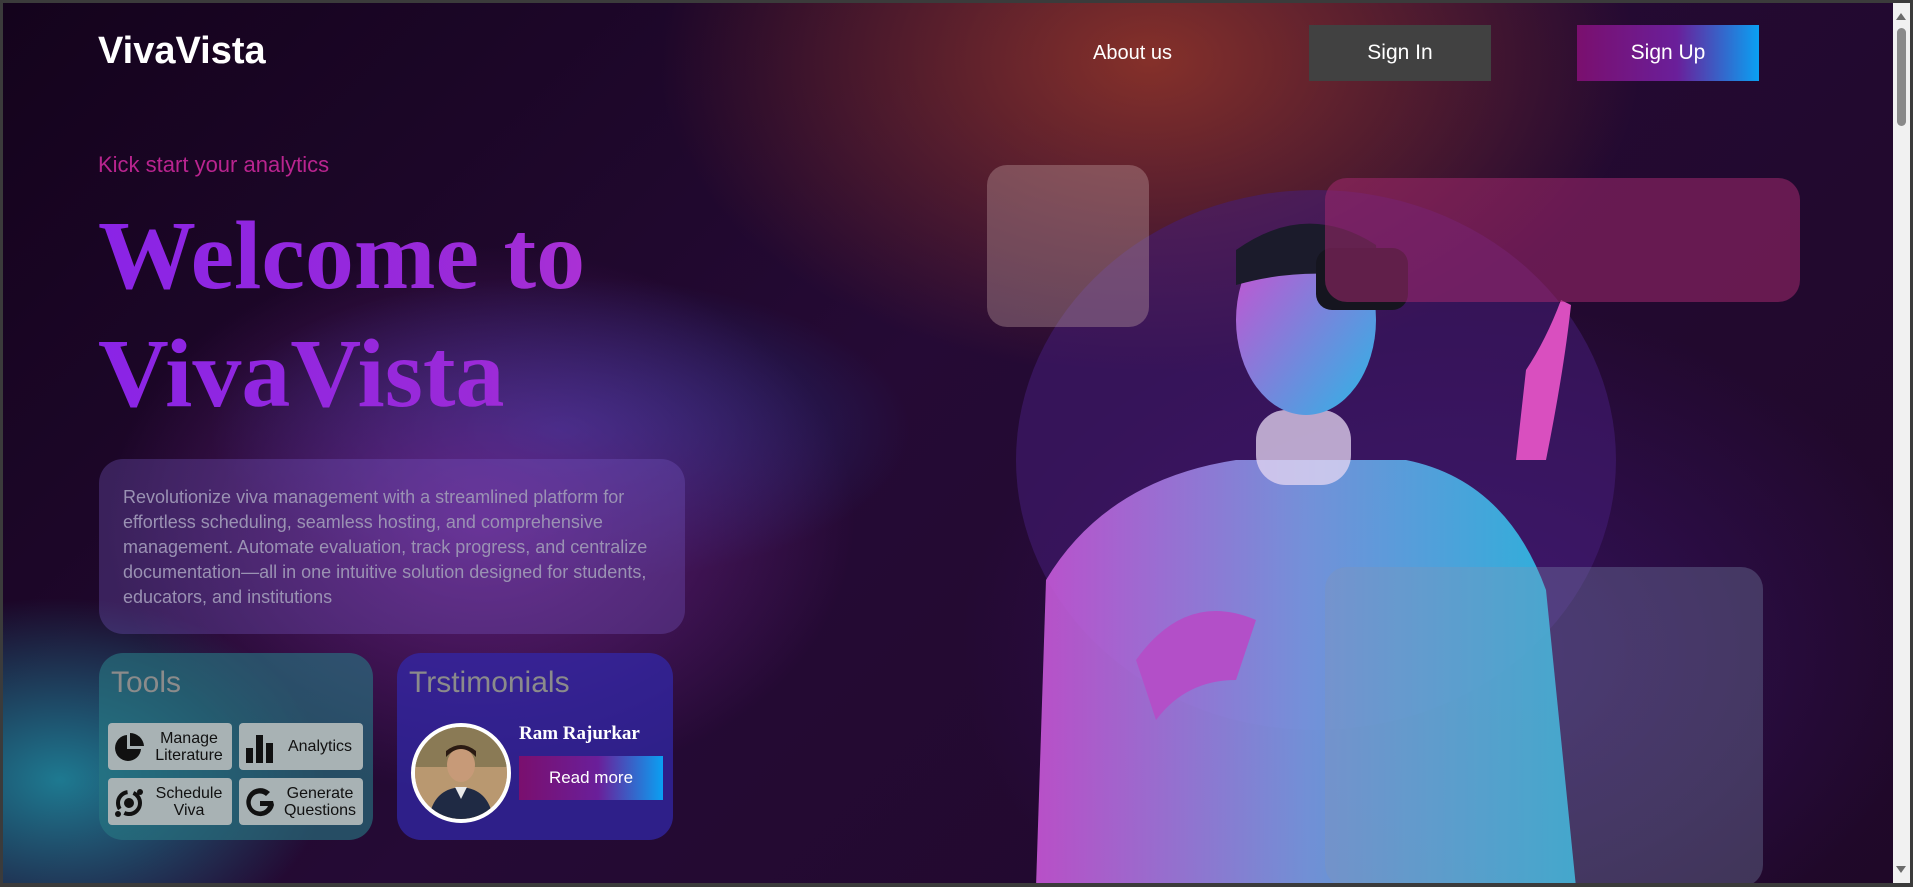  I want to click on tool-manage-literature-button: Manage Literature, so click(170, 746).